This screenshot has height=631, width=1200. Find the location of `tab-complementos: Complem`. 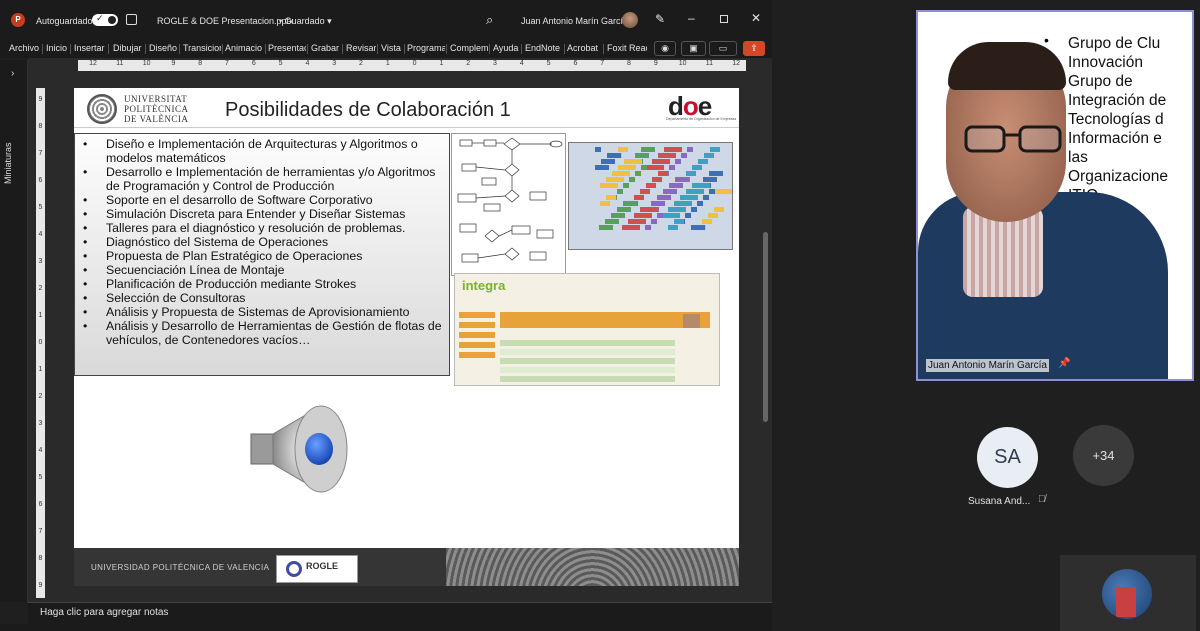

tab-complementos: Complem is located at coordinates (469, 48).